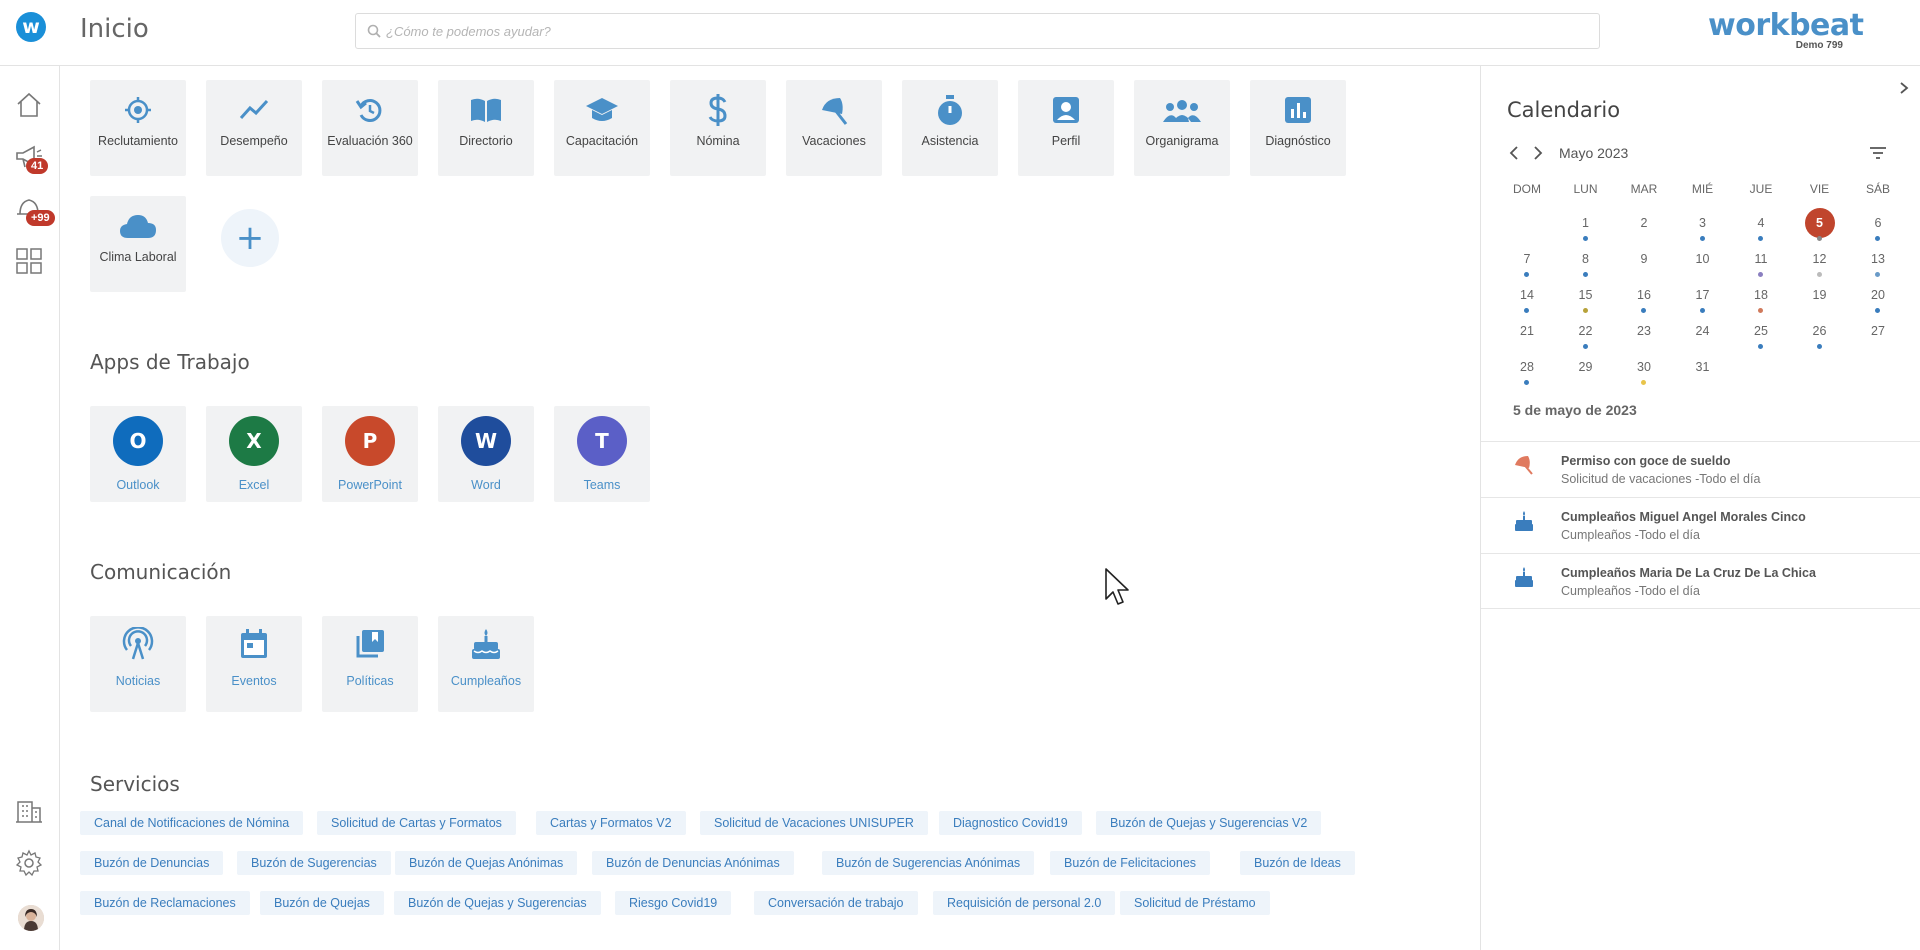  What do you see at coordinates (1703, 303) in the screenshot?
I see `calendar-day: 17` at bounding box center [1703, 303].